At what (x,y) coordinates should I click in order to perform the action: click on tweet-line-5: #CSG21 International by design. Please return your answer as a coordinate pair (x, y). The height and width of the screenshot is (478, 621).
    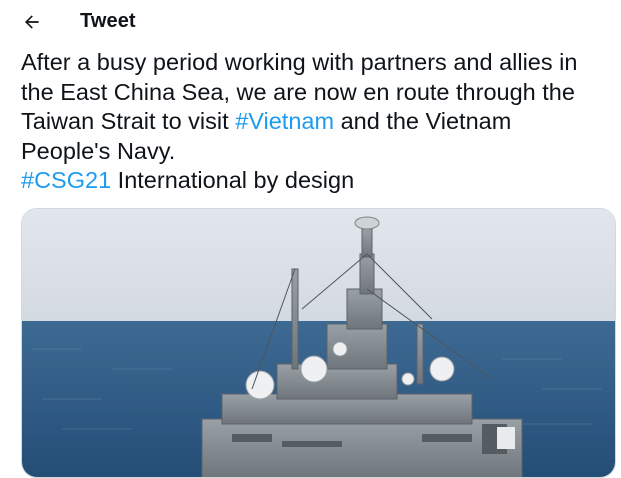
    Looking at the image, I should click on (316, 181).